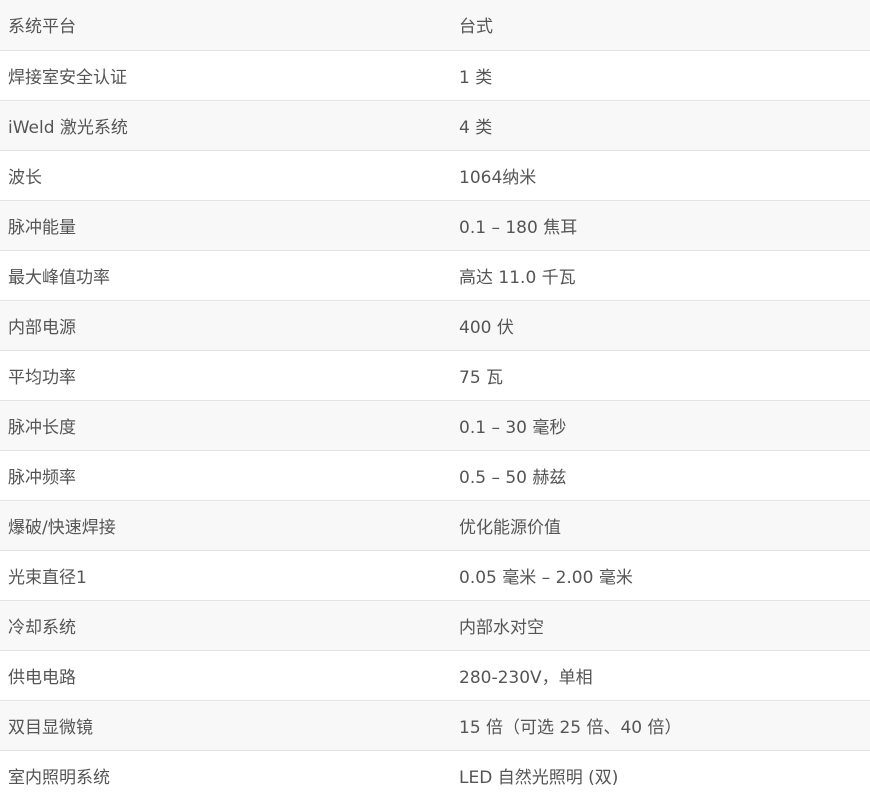 This screenshot has height=810, width=870. Describe the element at coordinates (660, 525) in the screenshot. I see `spec-value: 优化能源价值` at that location.